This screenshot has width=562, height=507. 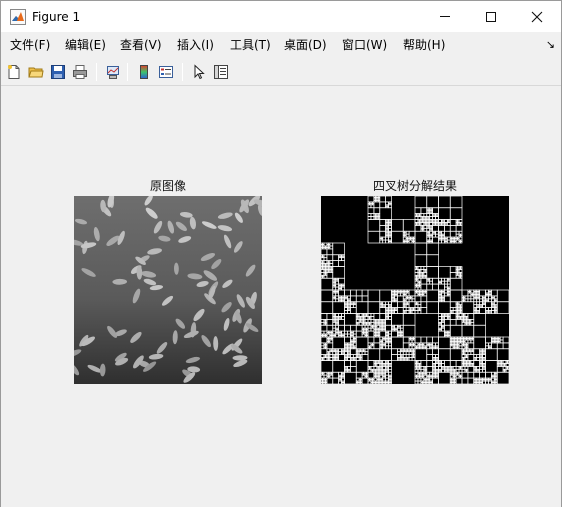 I want to click on menu-help: 帮助(H), so click(x=424, y=45).